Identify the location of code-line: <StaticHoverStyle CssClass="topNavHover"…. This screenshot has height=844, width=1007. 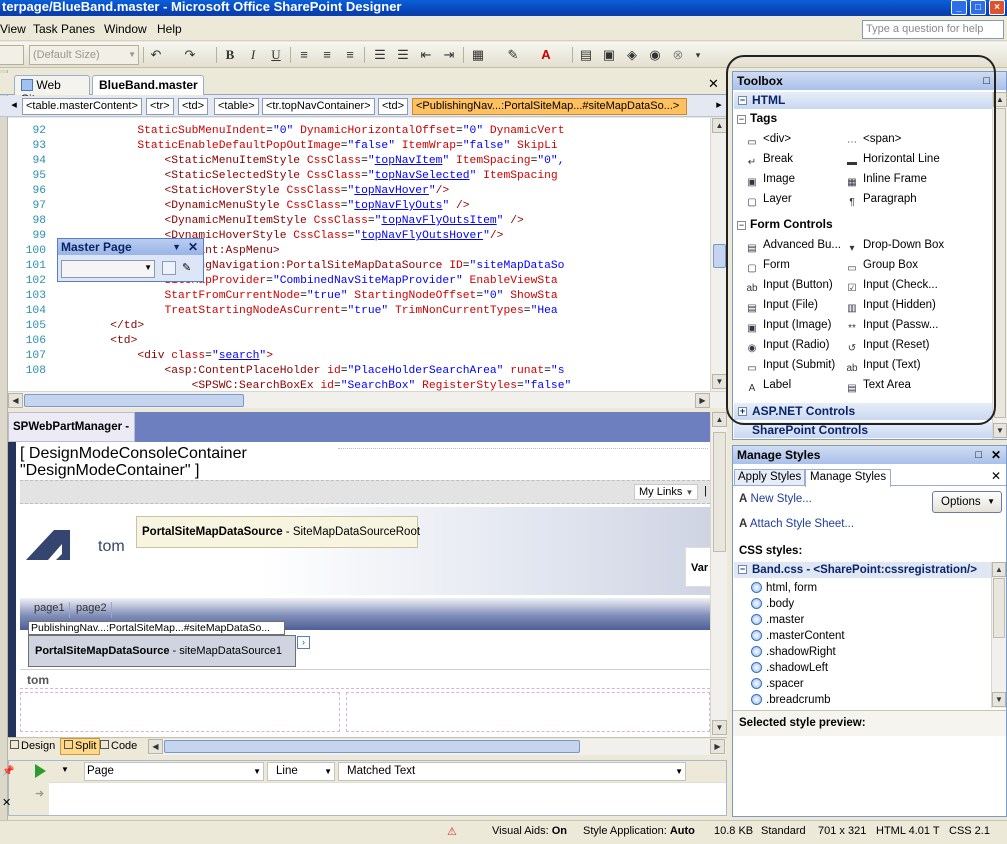
(383, 191).